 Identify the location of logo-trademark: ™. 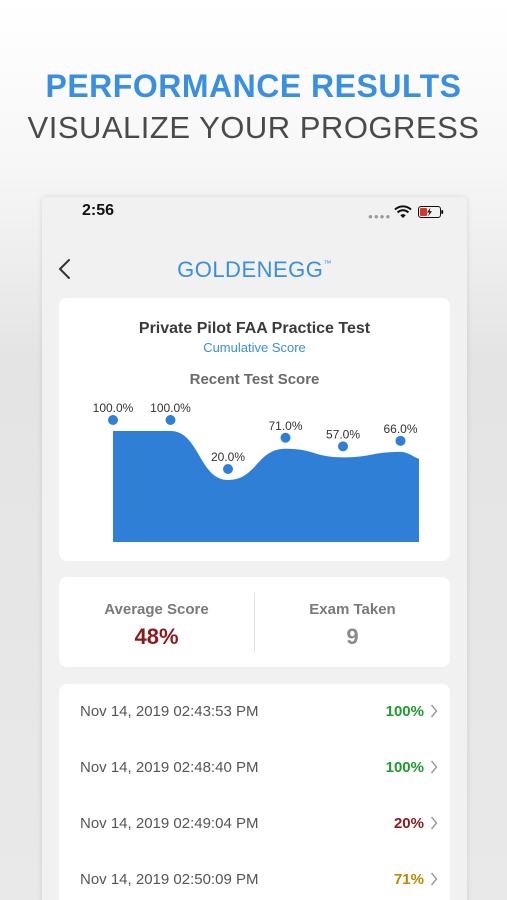
(327, 263).